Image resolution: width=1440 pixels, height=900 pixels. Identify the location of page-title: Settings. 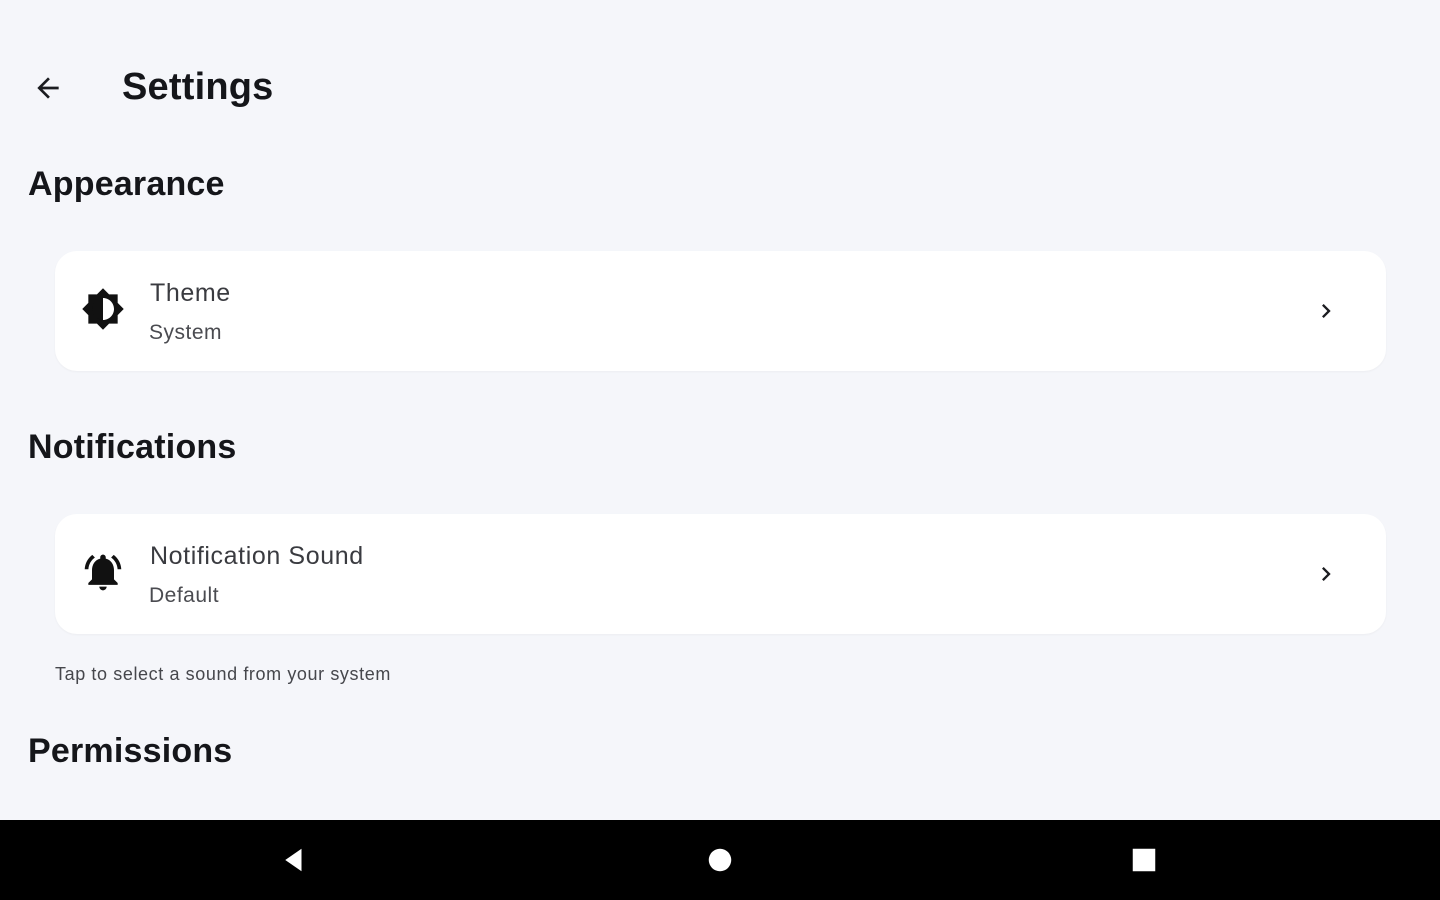
(198, 87).